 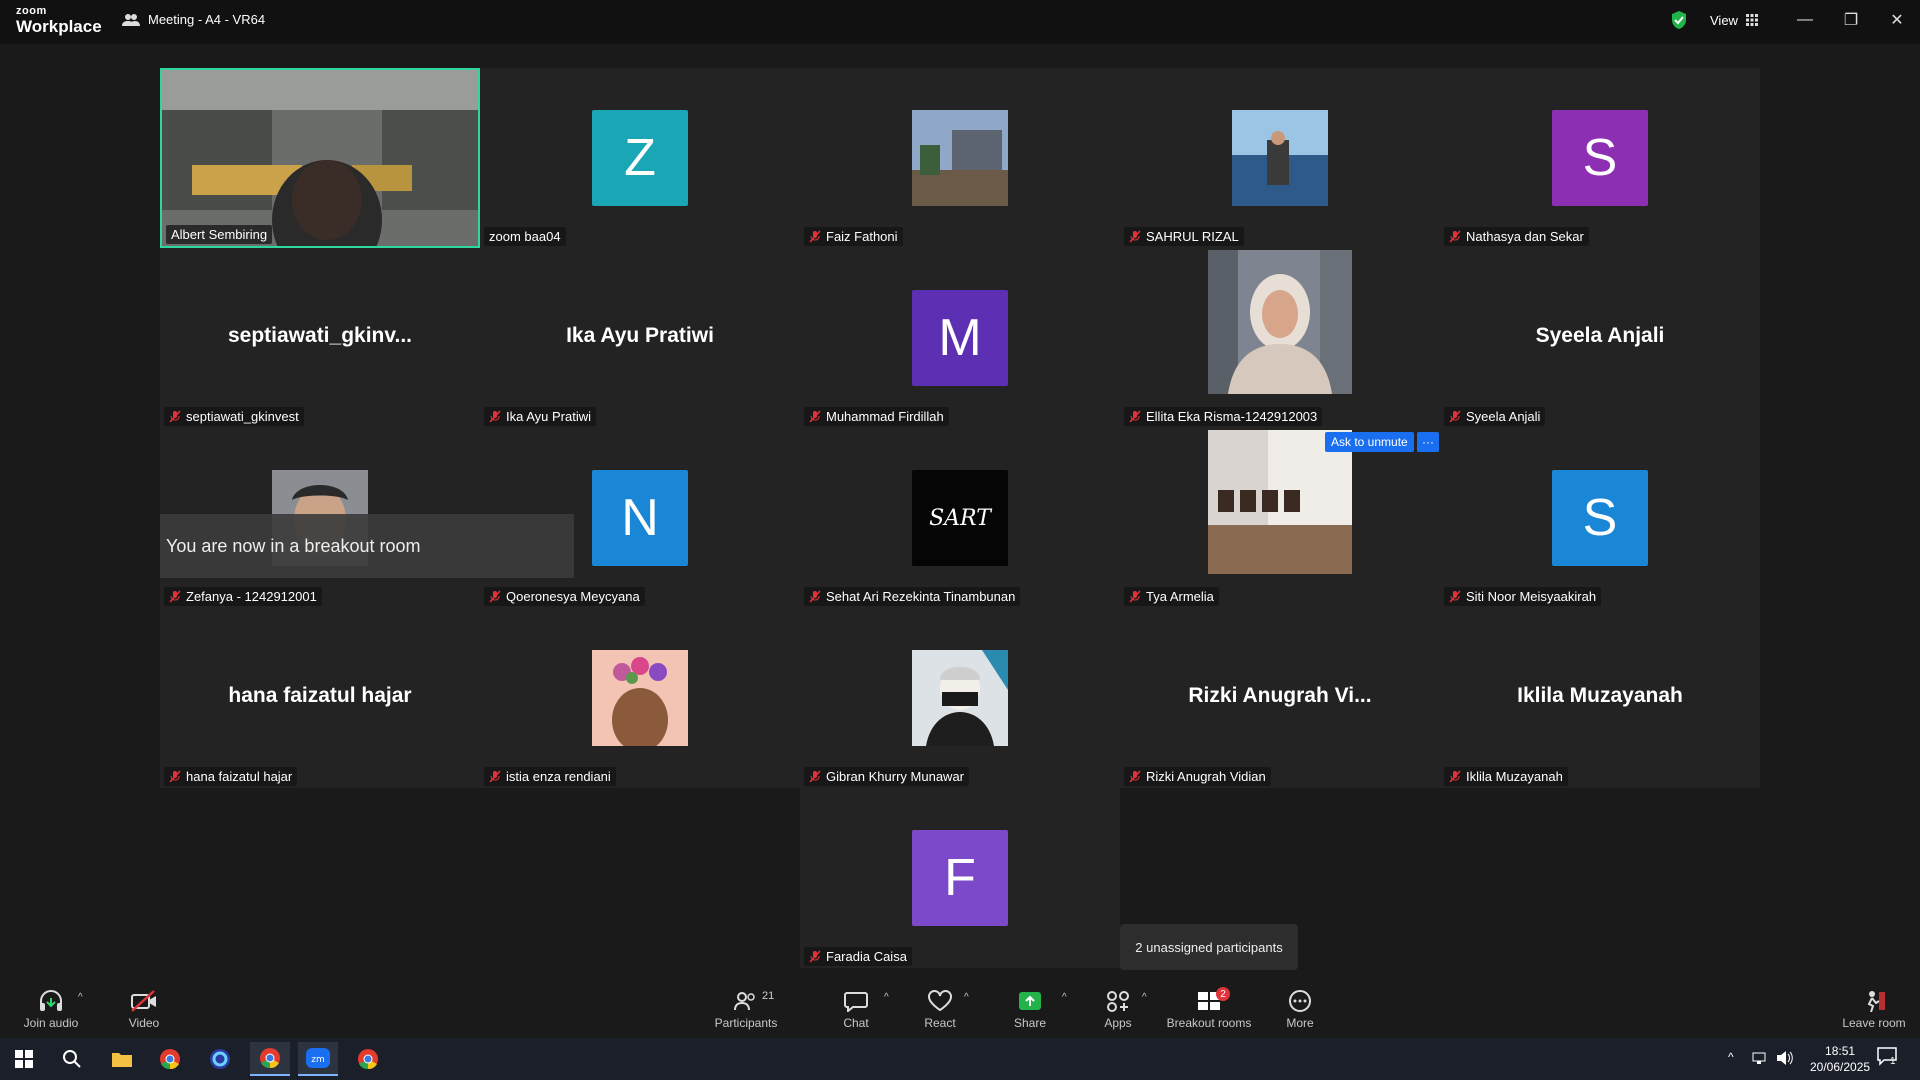 I want to click on join-audio-button: Join audio, so click(x=51, y=1010).